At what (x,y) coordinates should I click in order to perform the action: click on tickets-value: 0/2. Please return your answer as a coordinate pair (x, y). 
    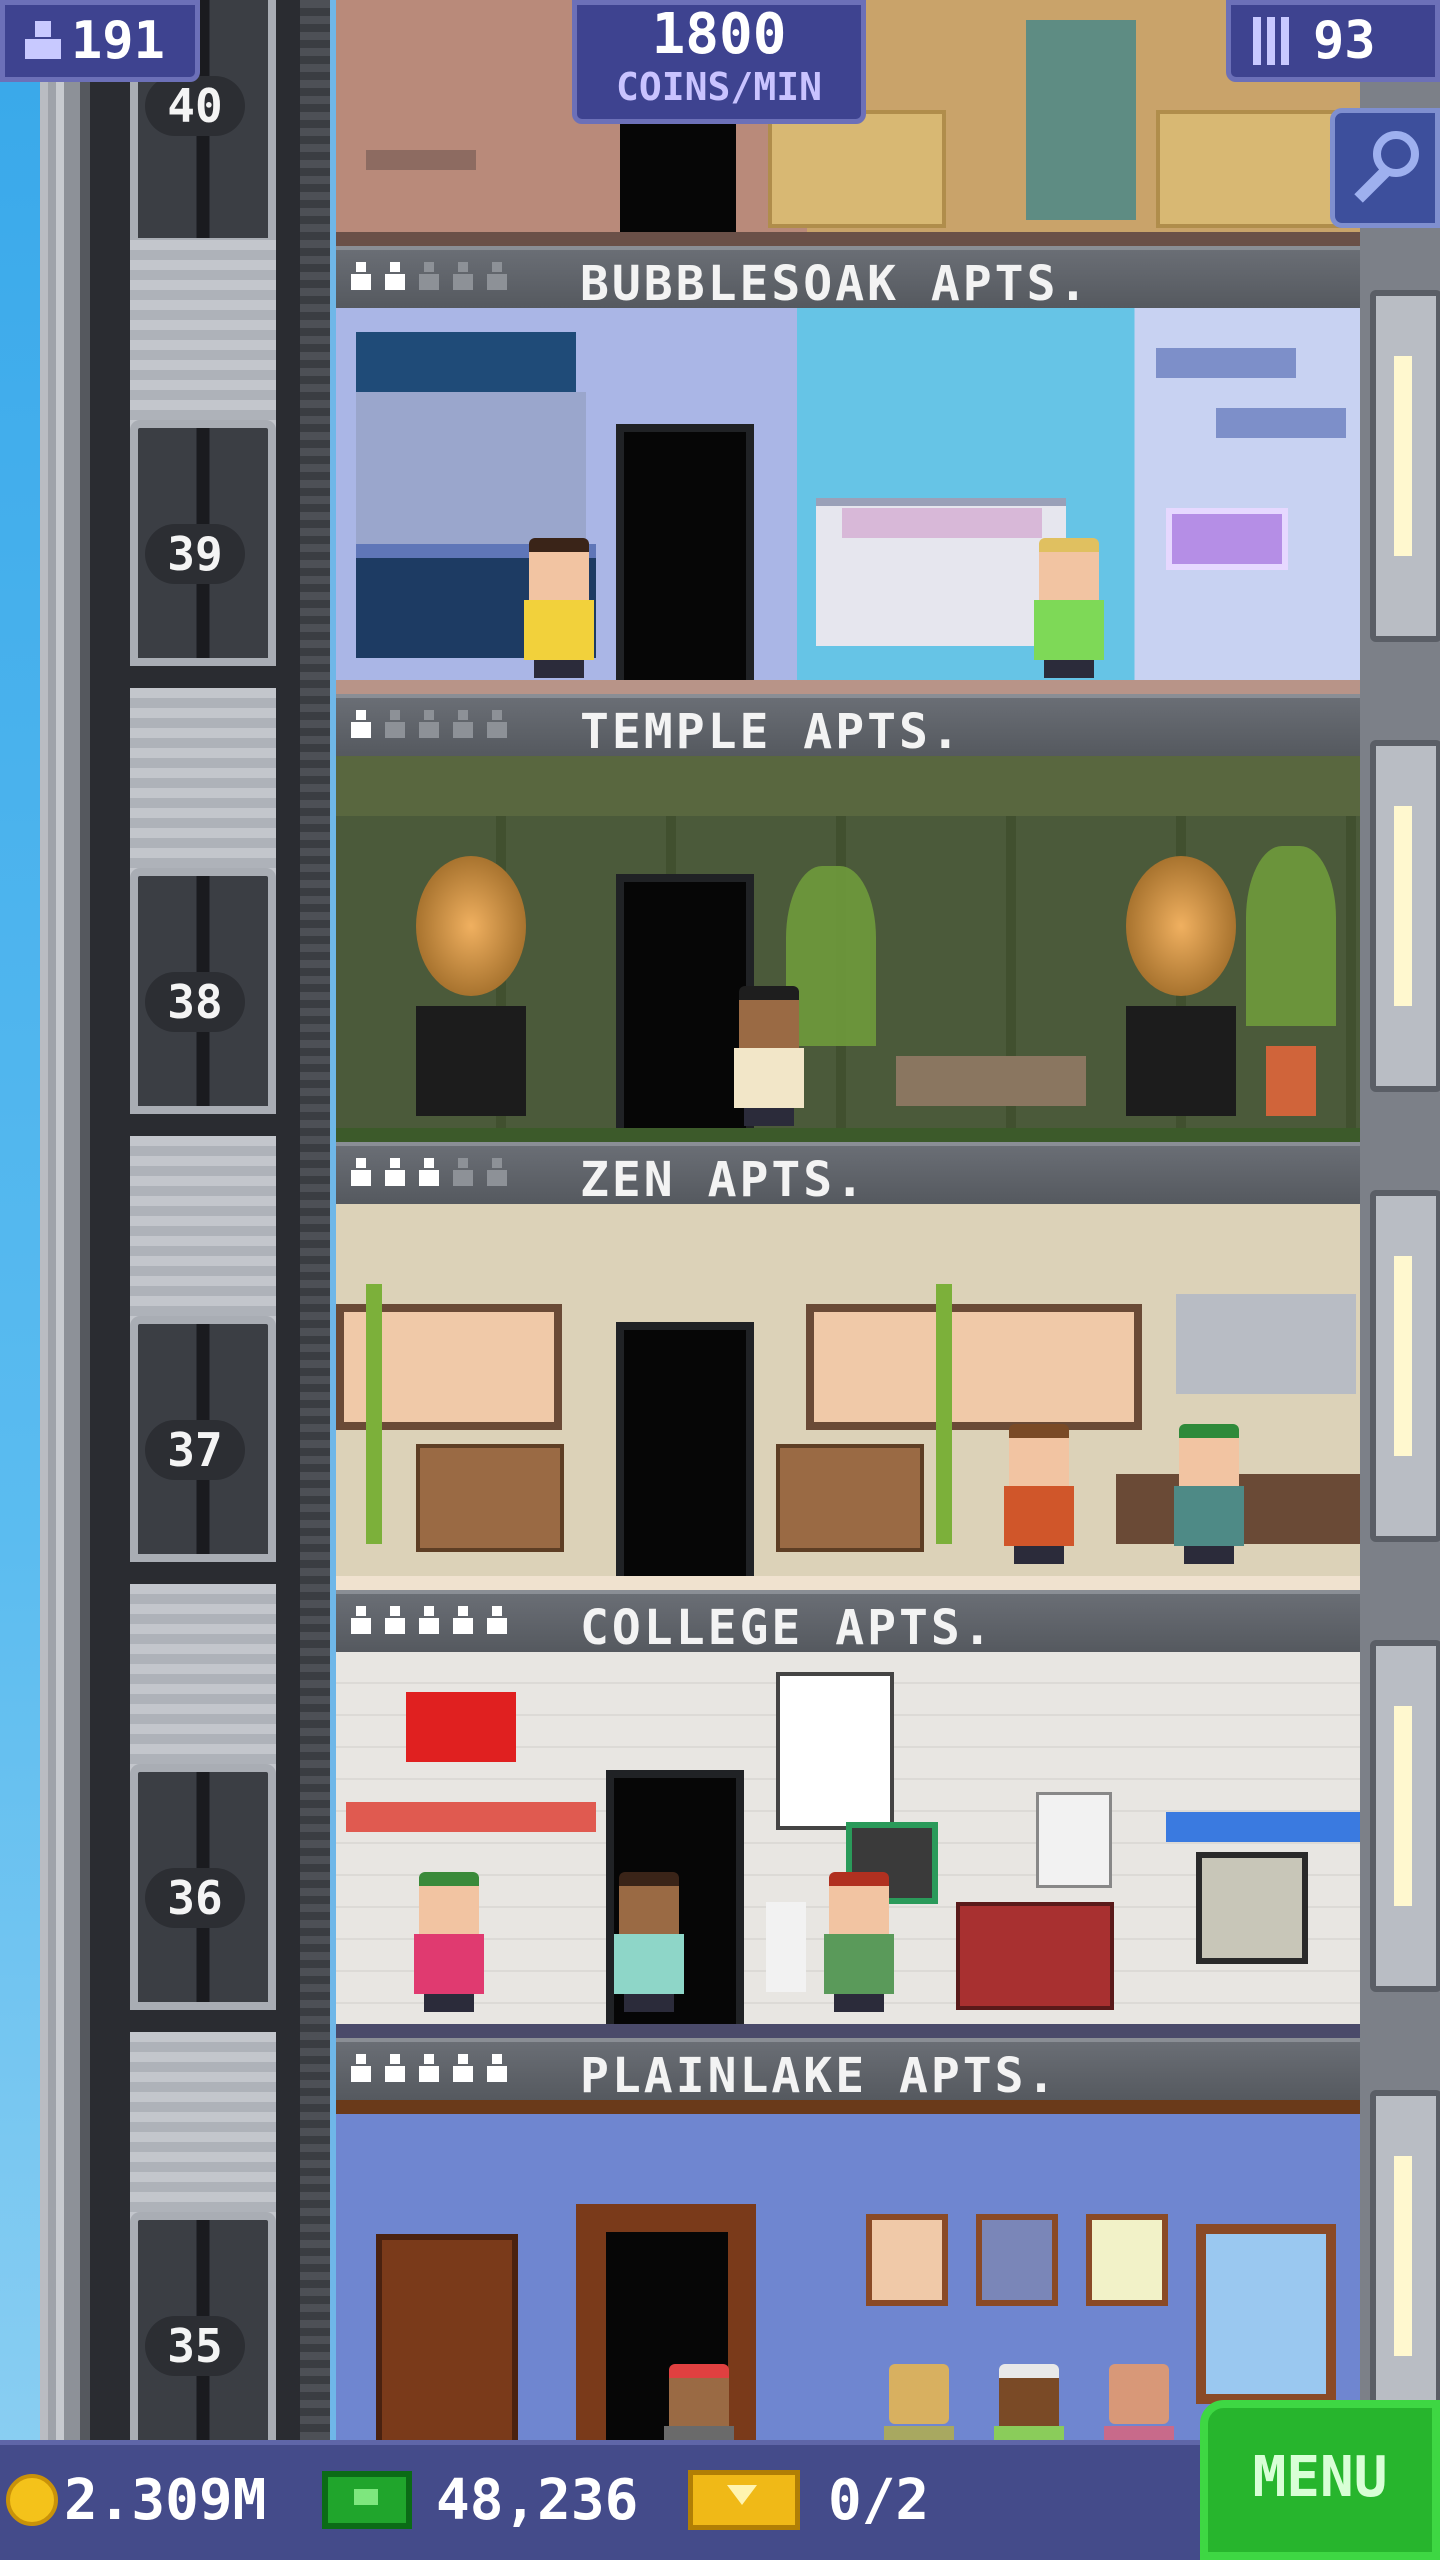
    Looking at the image, I should click on (879, 2500).